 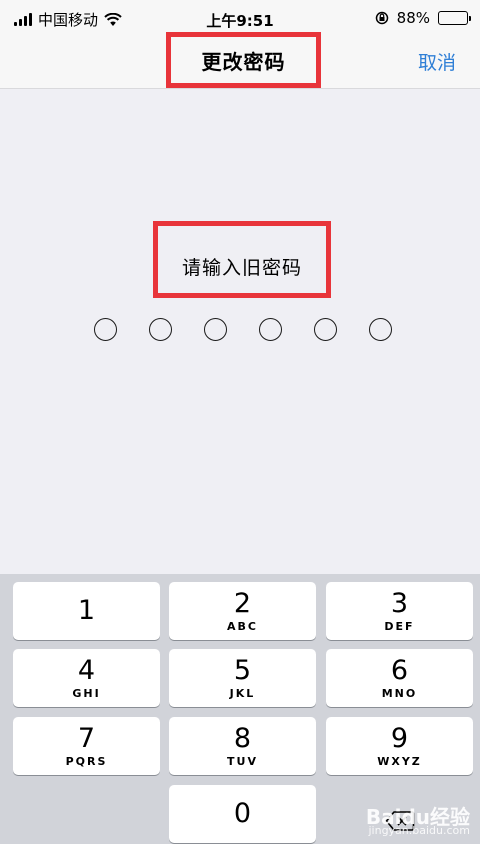 What do you see at coordinates (242, 693) in the screenshot?
I see `key-letters: JKL` at bounding box center [242, 693].